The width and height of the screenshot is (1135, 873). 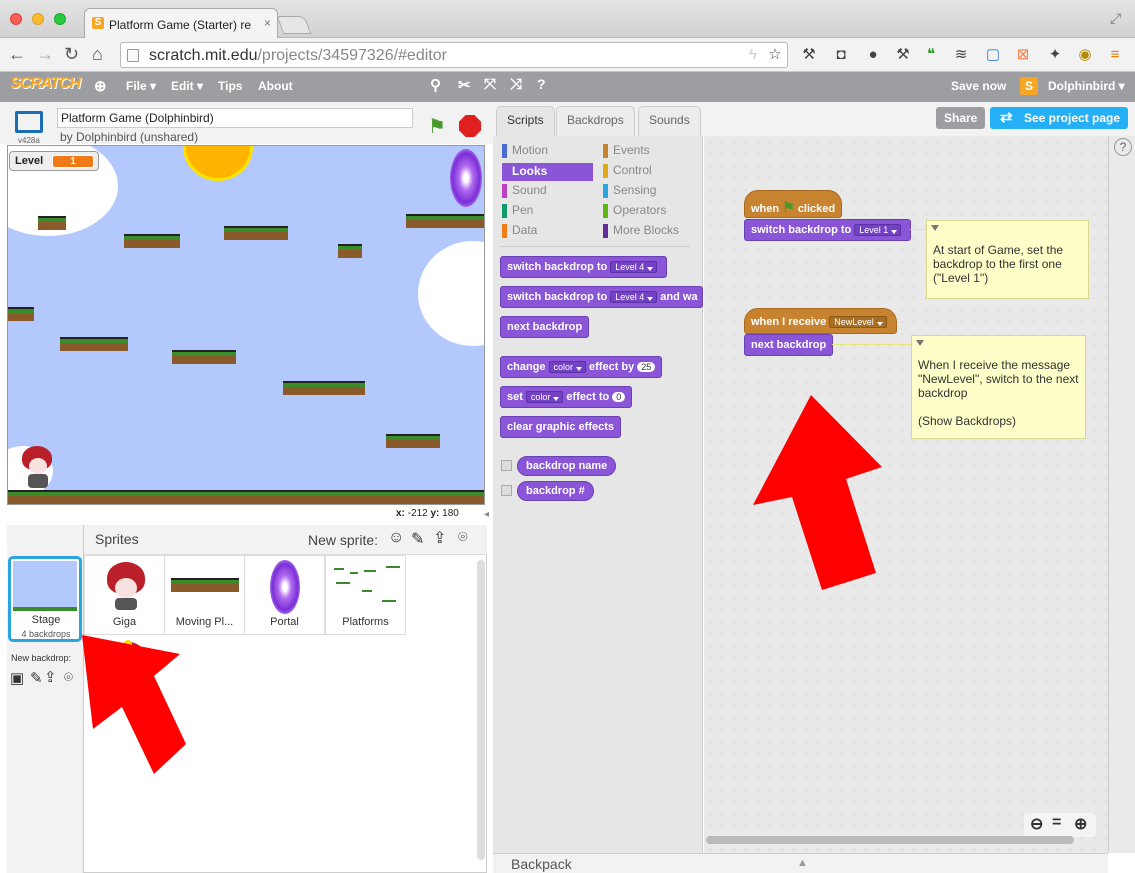 I want to click on menu-tips: Tips, so click(x=230, y=86).